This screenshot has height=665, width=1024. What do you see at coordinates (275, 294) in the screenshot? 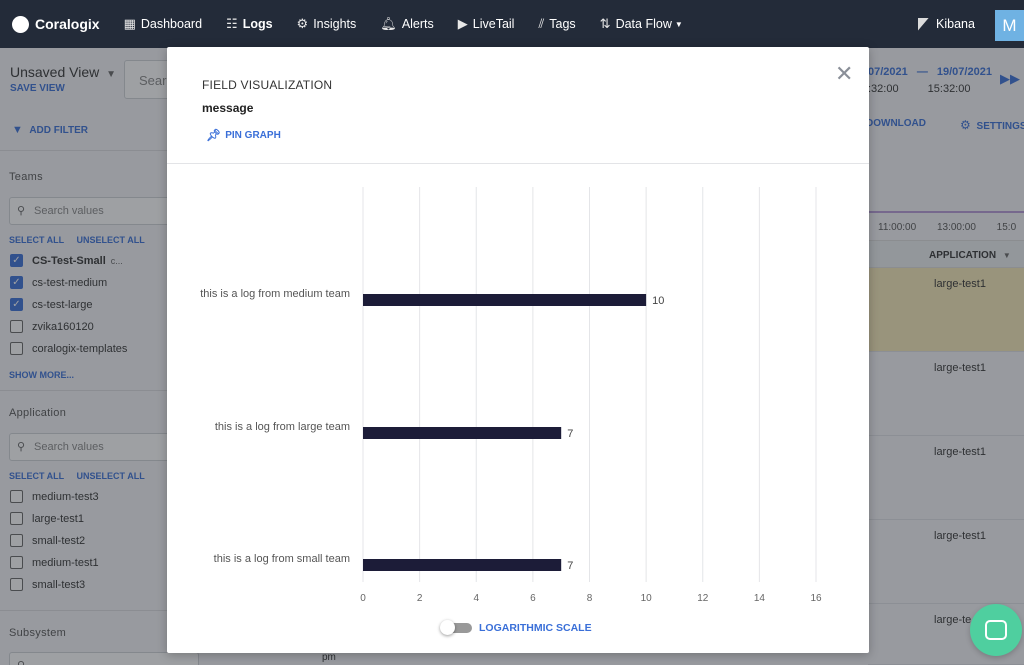
I see `category-label: this is a log from medium team` at bounding box center [275, 294].